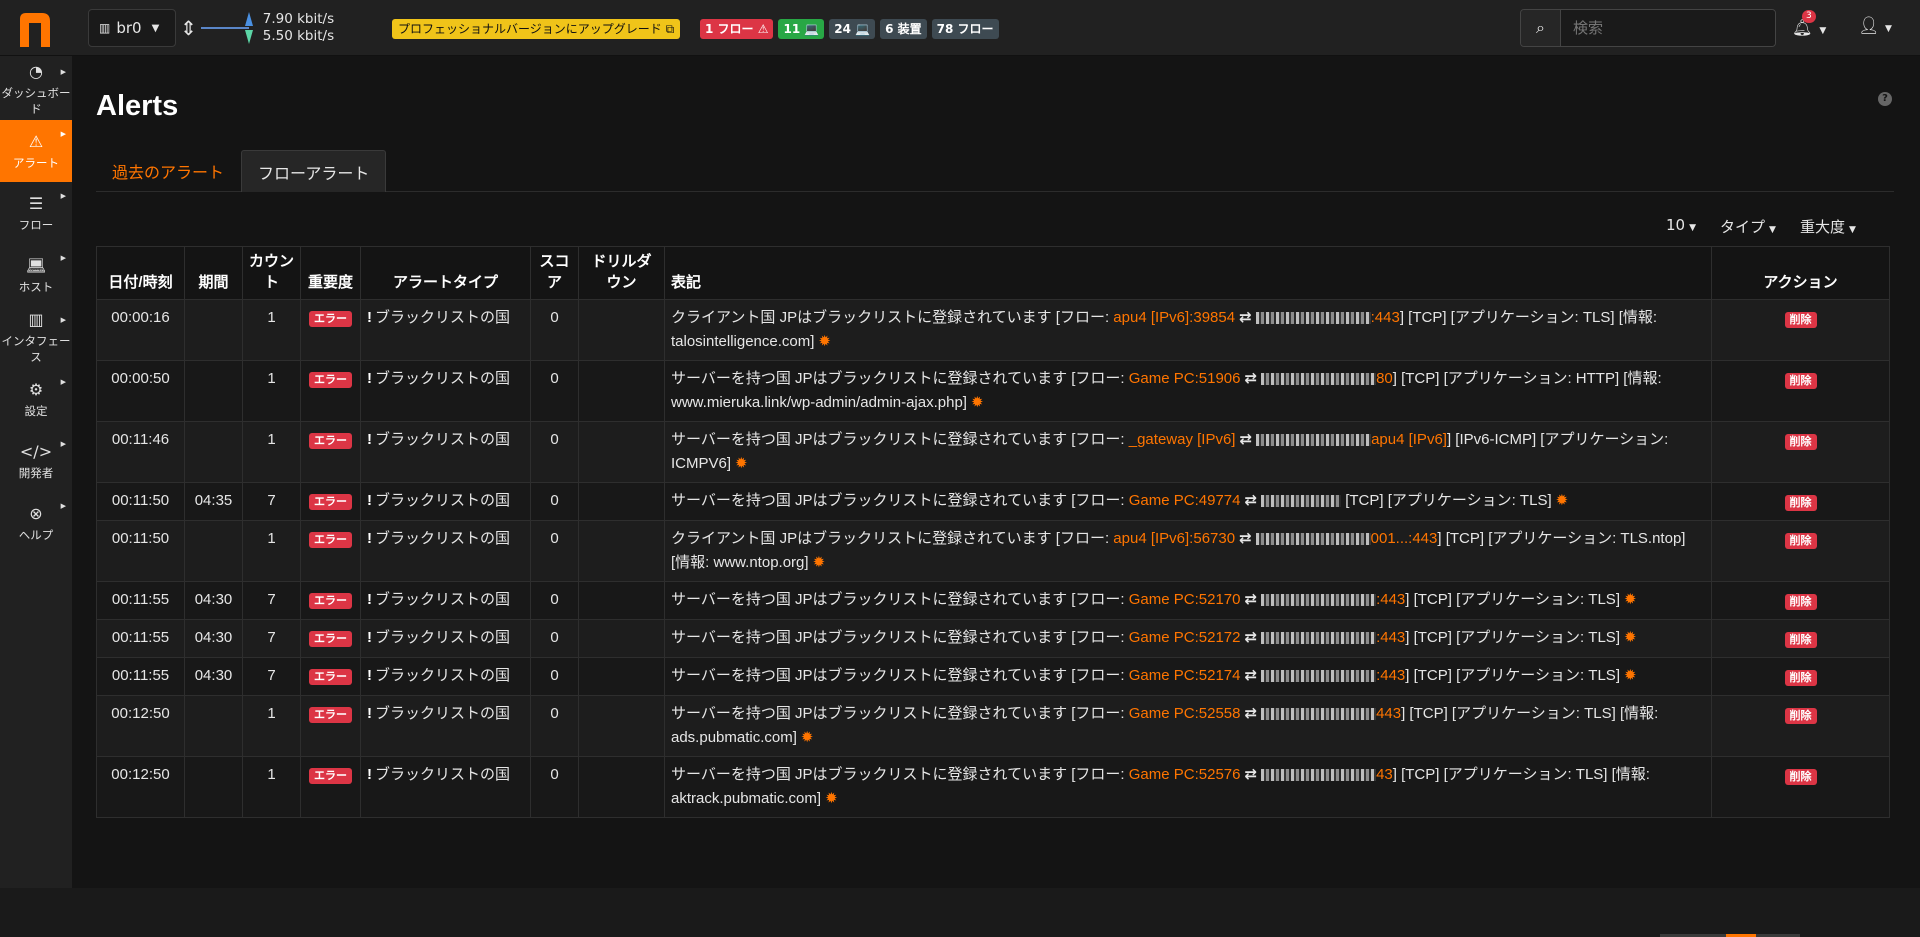  I want to click on col-header-severity: 重要度, so click(330, 273).